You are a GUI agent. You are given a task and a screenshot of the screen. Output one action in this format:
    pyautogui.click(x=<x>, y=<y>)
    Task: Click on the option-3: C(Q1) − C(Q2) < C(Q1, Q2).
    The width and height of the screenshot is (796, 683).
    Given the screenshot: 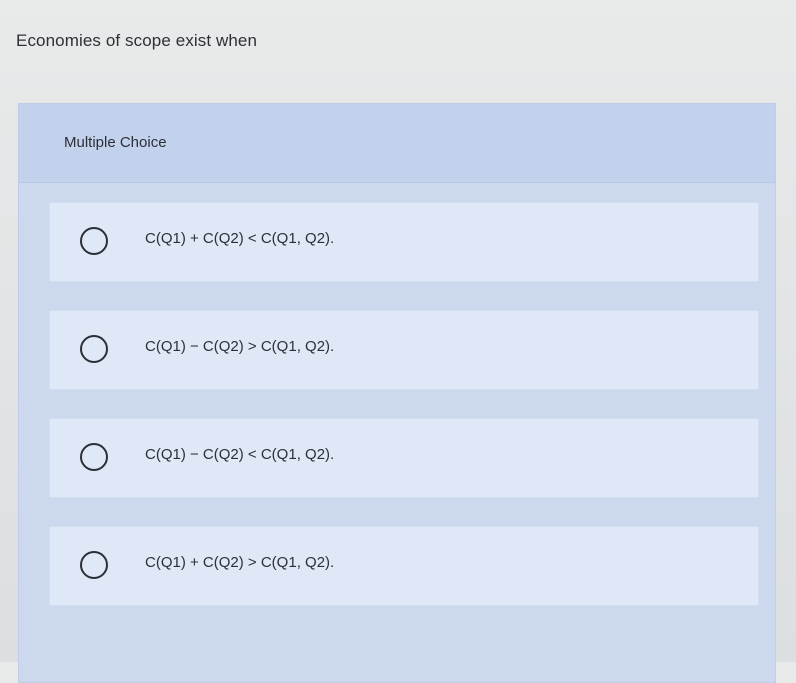 What is the action you would take?
    pyautogui.click(x=404, y=458)
    